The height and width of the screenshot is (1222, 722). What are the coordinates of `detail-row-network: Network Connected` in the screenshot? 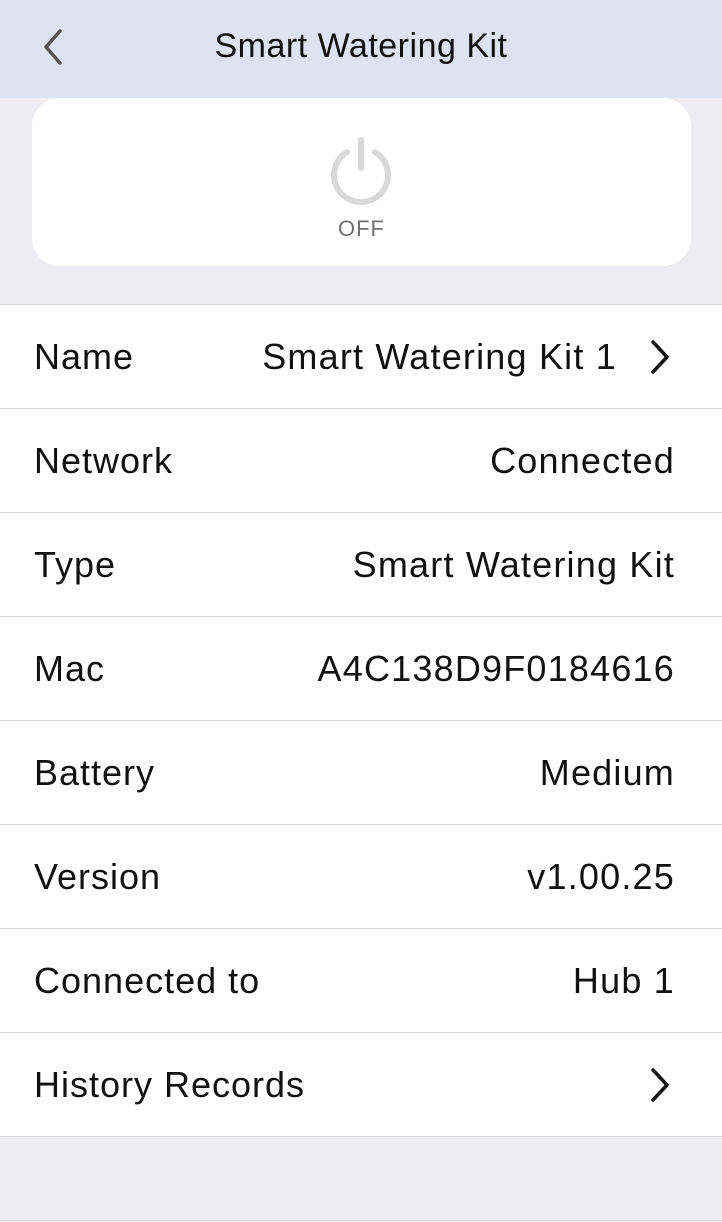 It's located at (361, 461).